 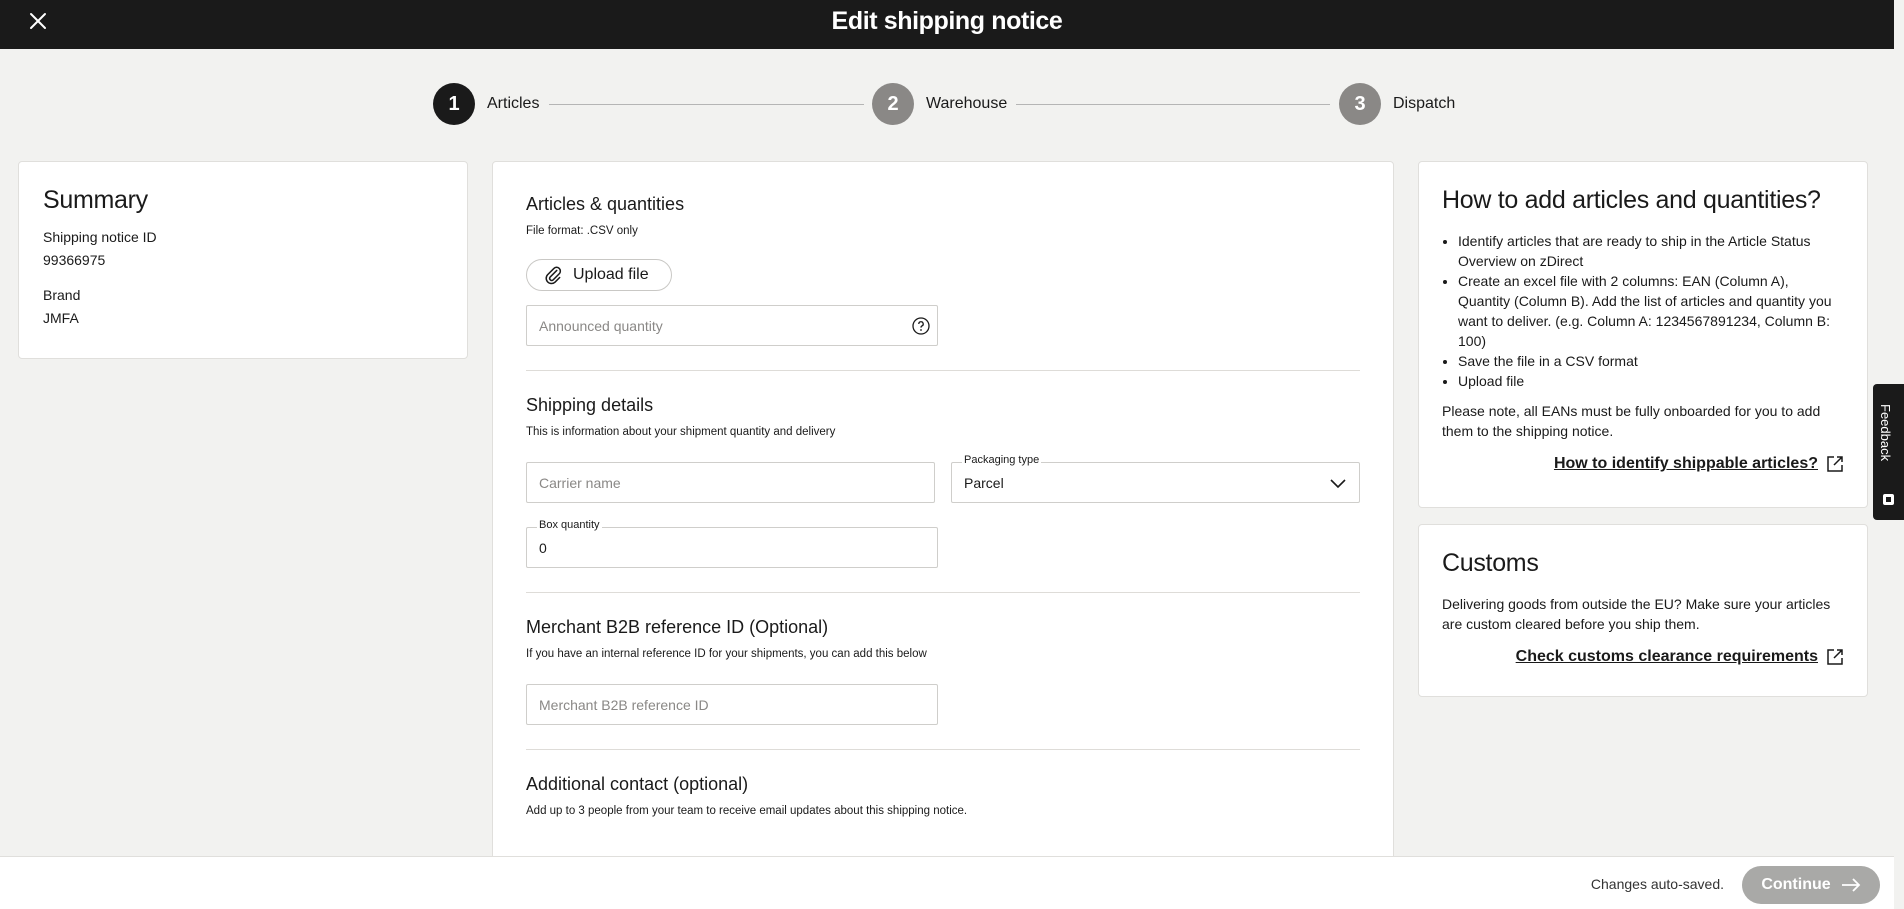 What do you see at coordinates (1360, 104) in the screenshot?
I see `step-number: 3` at bounding box center [1360, 104].